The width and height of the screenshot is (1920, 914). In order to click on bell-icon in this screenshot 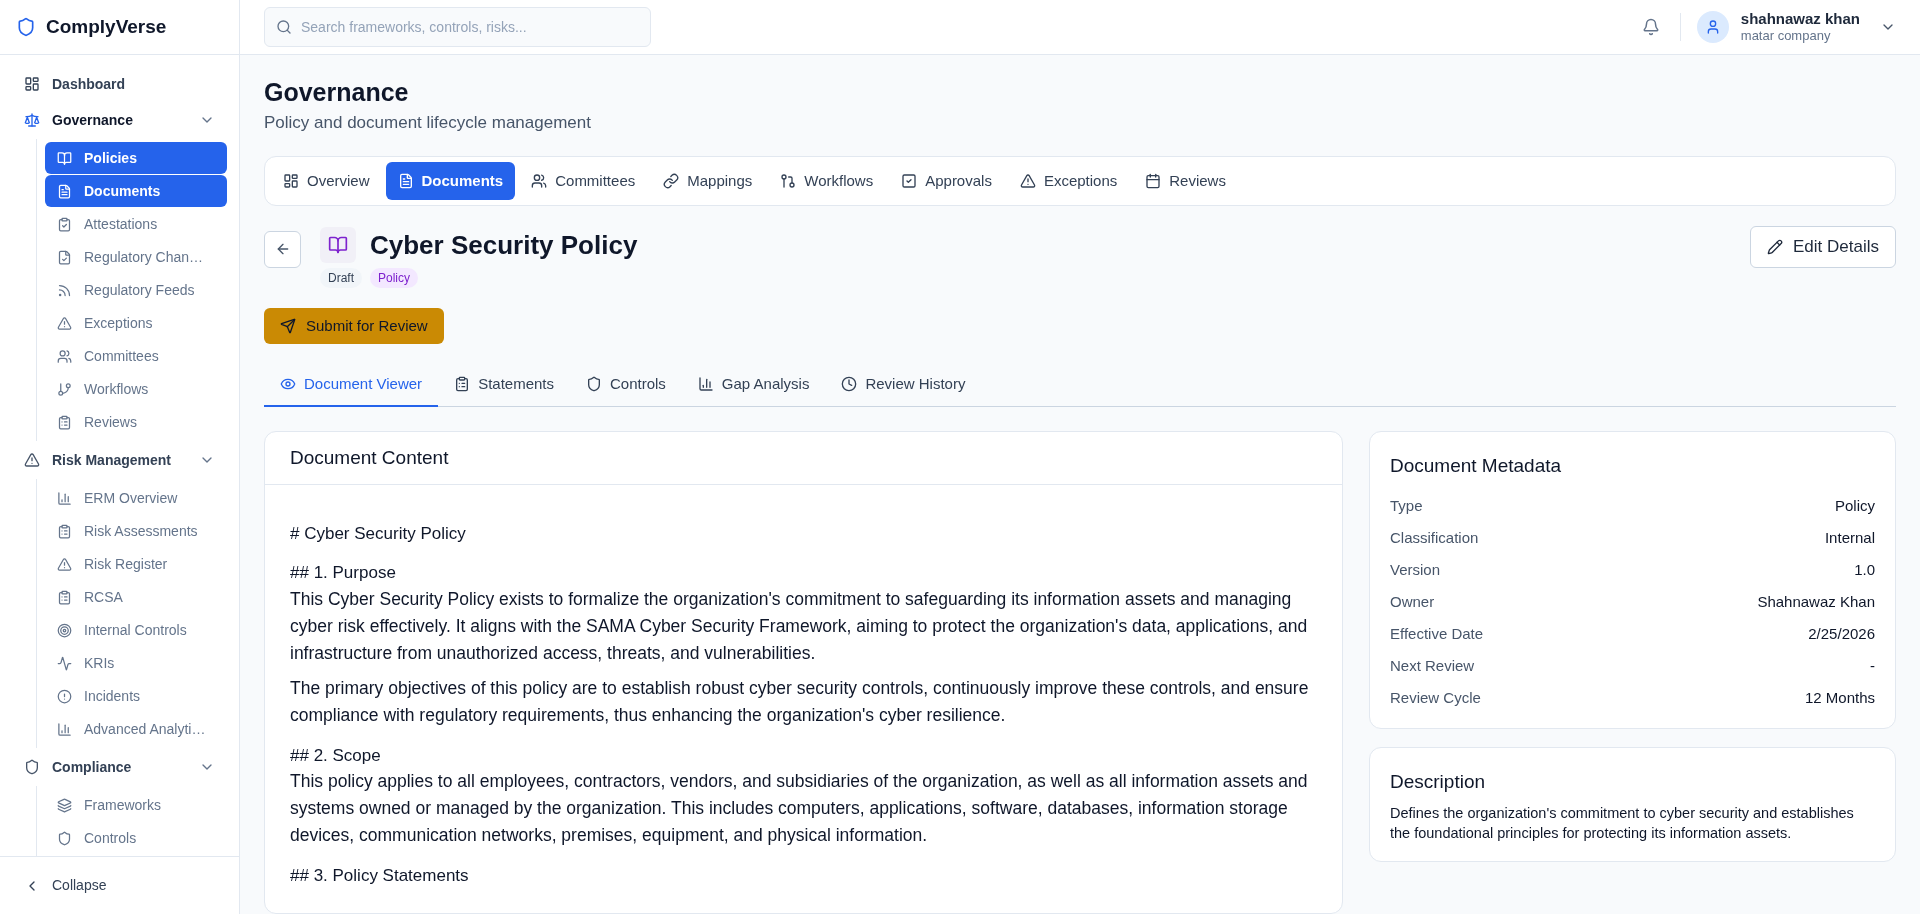, I will do `click(1650, 27)`.